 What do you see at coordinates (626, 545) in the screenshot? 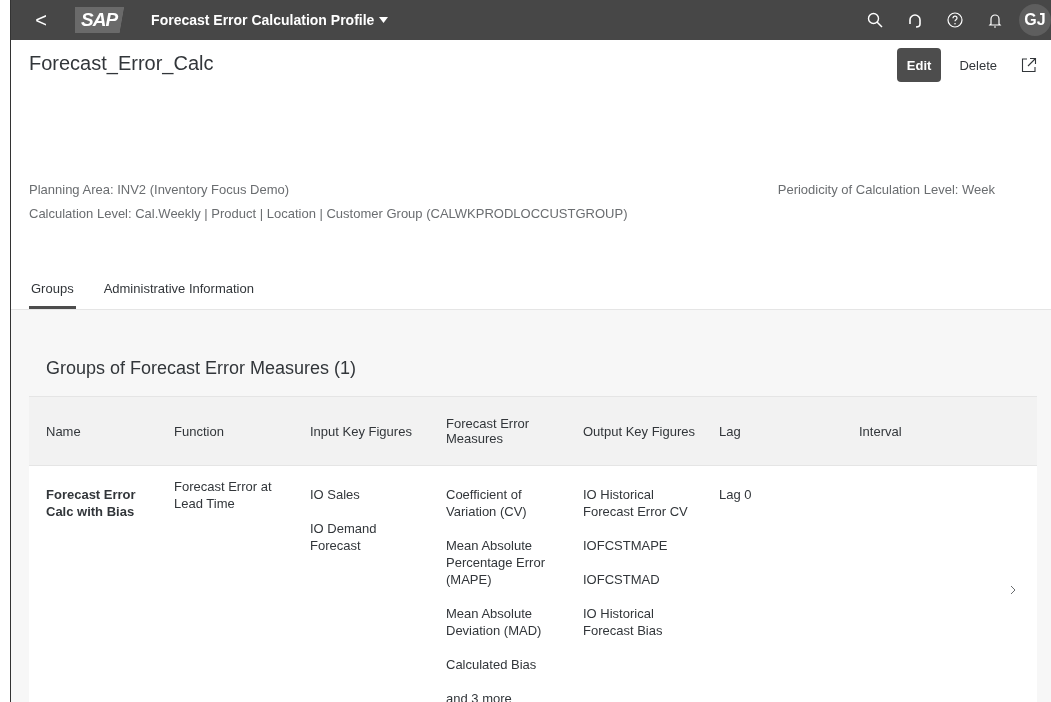
I see `table-cell-text: IOFCSTMAPE` at bounding box center [626, 545].